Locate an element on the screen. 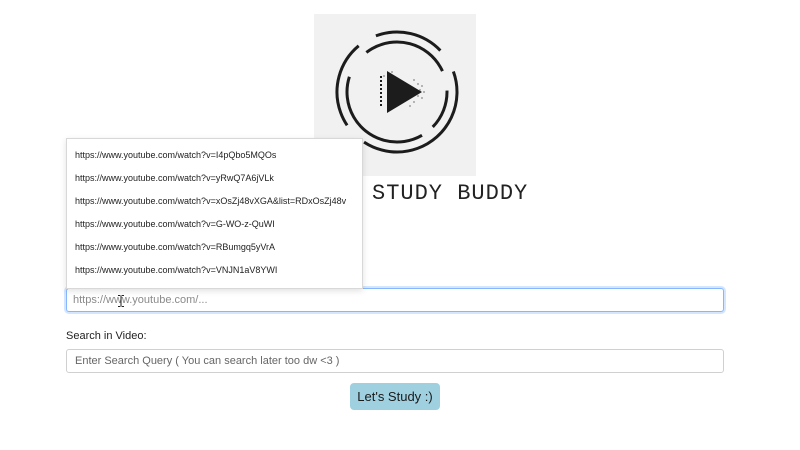  search-label: Search in Video: is located at coordinates (106, 336).